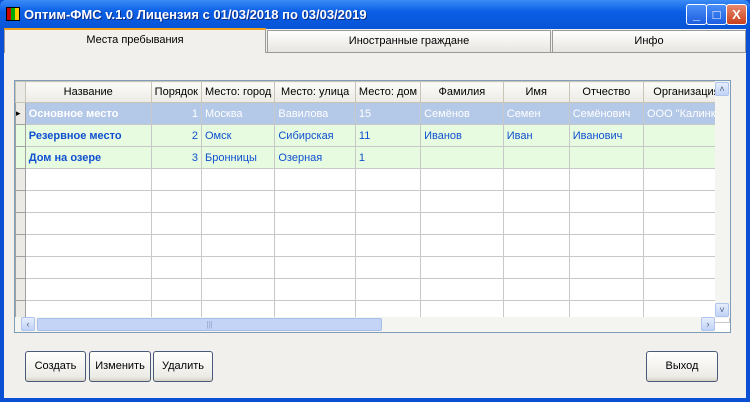  I want to click on tab-foreign-citizens: Иностранные граждане, so click(409, 41).